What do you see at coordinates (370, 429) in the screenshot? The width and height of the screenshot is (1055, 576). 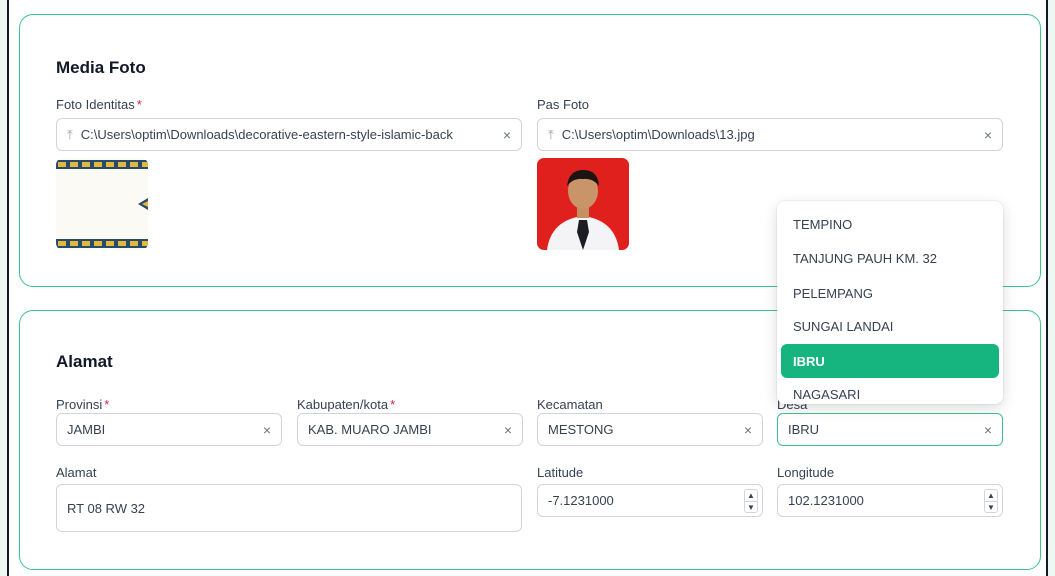 I see `kabupaten-value: KAB. MUARO JAMBI` at bounding box center [370, 429].